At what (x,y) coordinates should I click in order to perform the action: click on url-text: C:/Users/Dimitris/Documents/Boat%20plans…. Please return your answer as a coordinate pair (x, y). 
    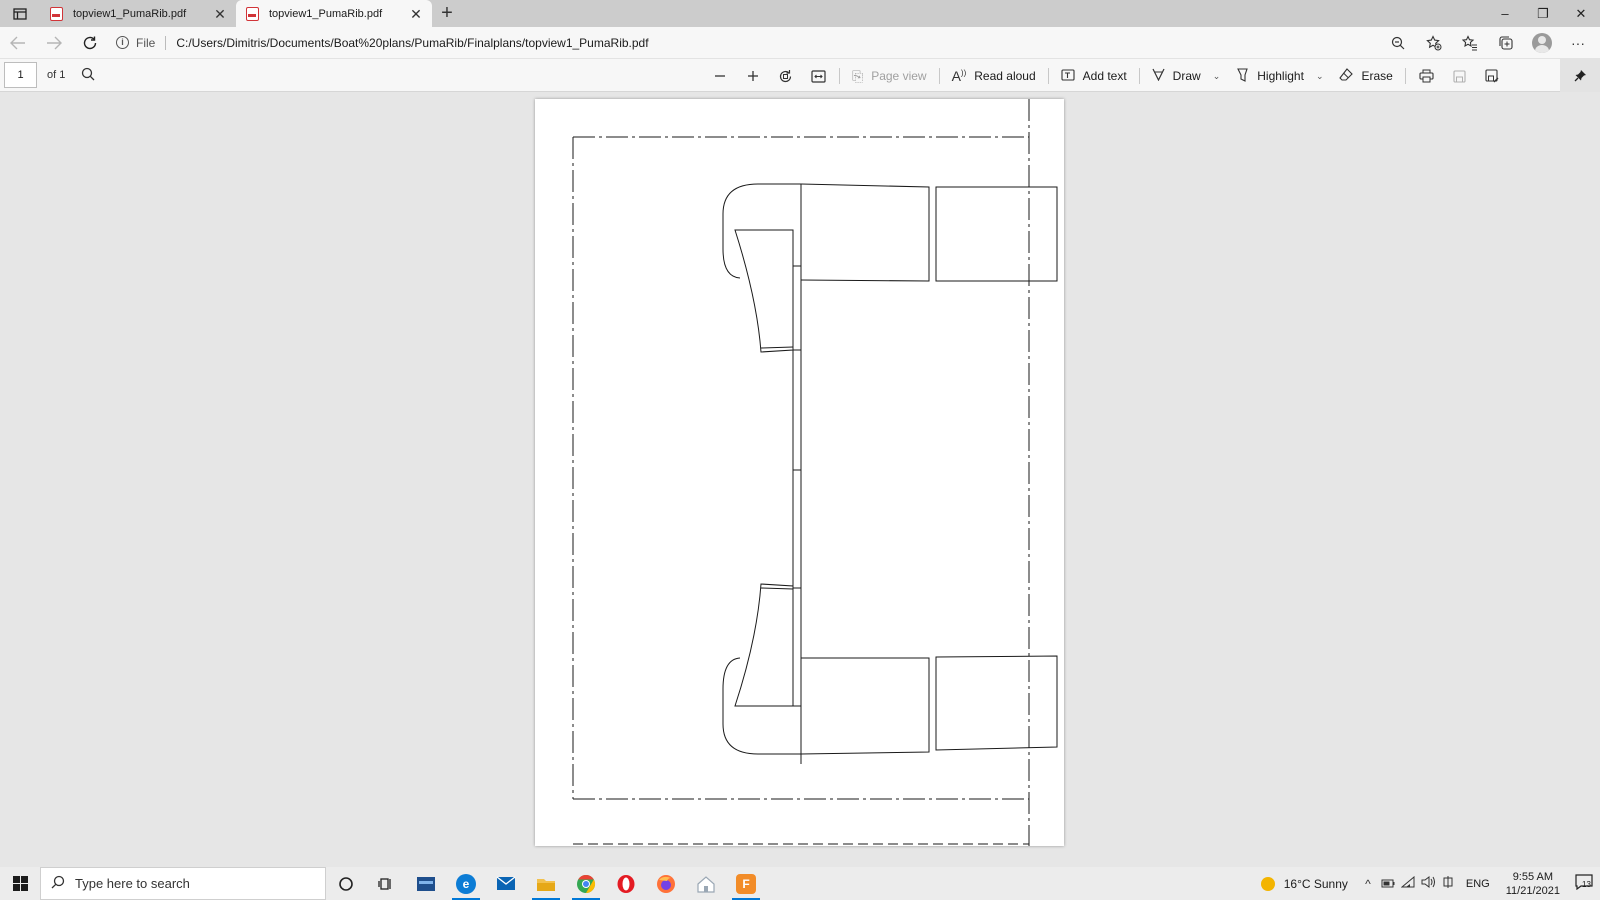
    Looking at the image, I should click on (412, 43).